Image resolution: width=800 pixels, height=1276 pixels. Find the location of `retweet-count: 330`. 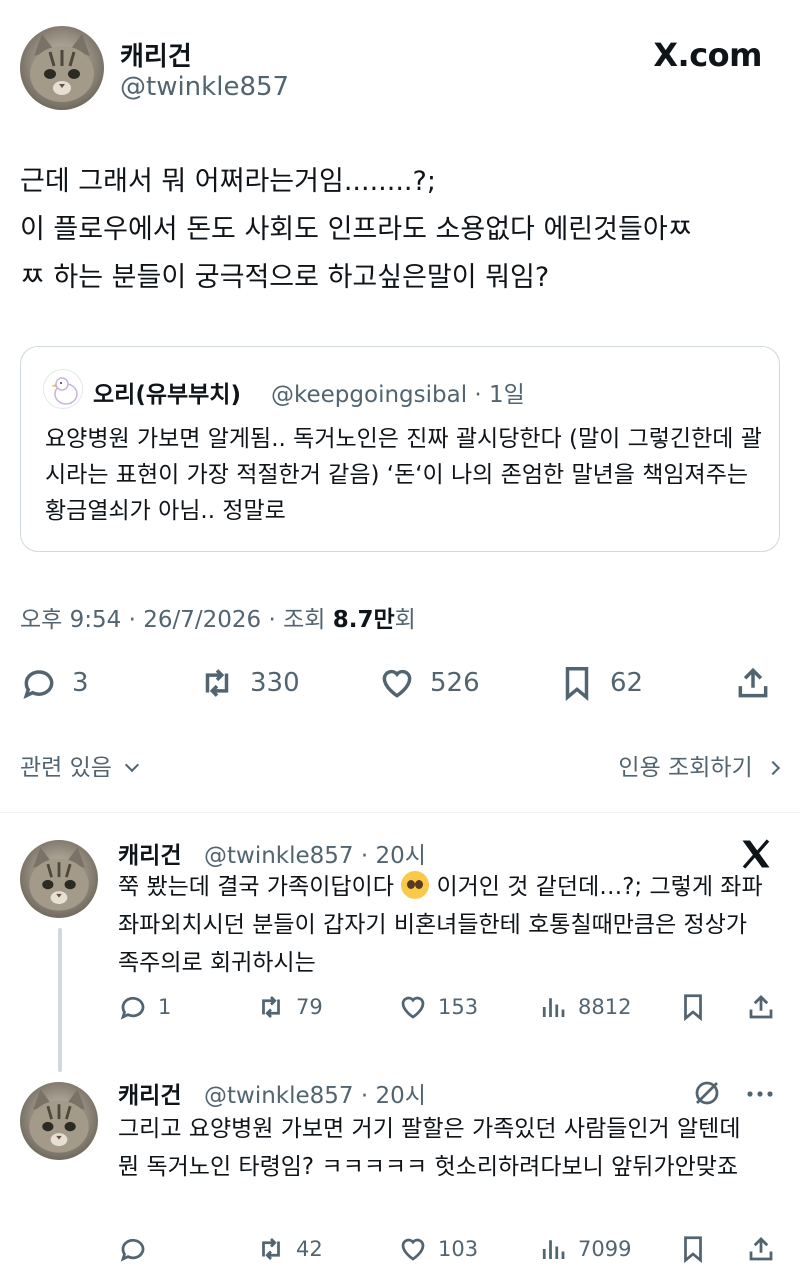

retweet-count: 330 is located at coordinates (275, 683).